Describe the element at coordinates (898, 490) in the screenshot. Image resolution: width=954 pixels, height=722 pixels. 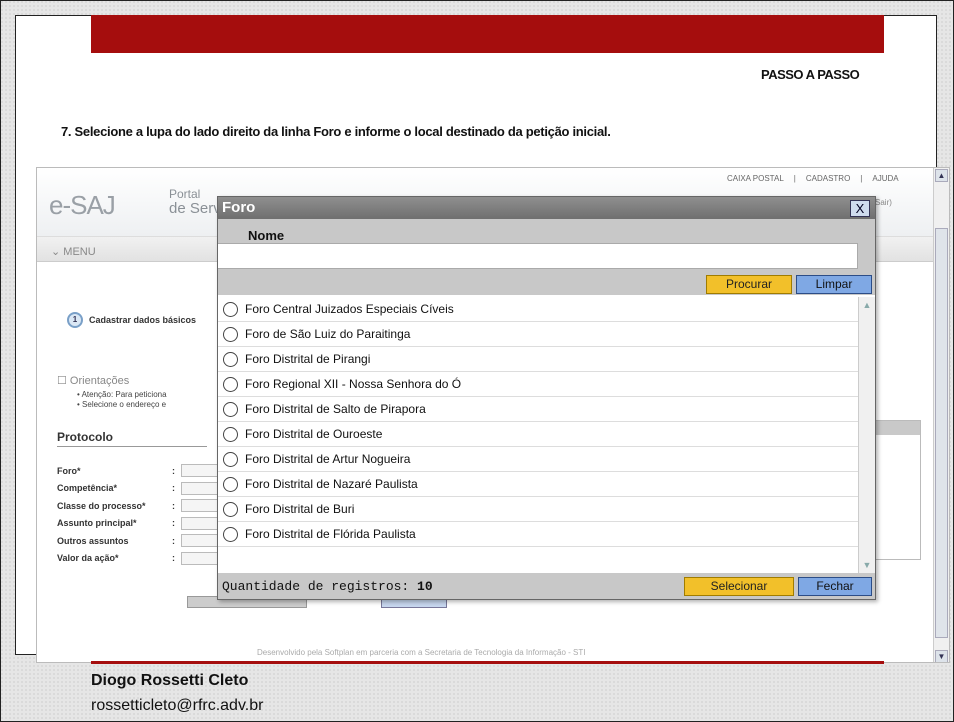
I see `side-grid` at that location.